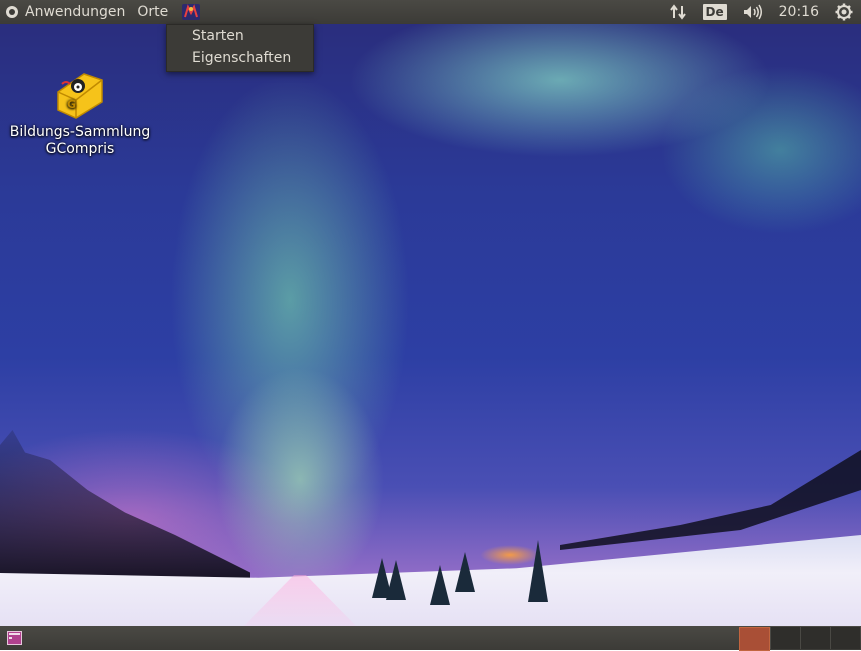 The height and width of the screenshot is (651, 861). What do you see at coordinates (430, 638) in the screenshot?
I see `bottom-panel` at bounding box center [430, 638].